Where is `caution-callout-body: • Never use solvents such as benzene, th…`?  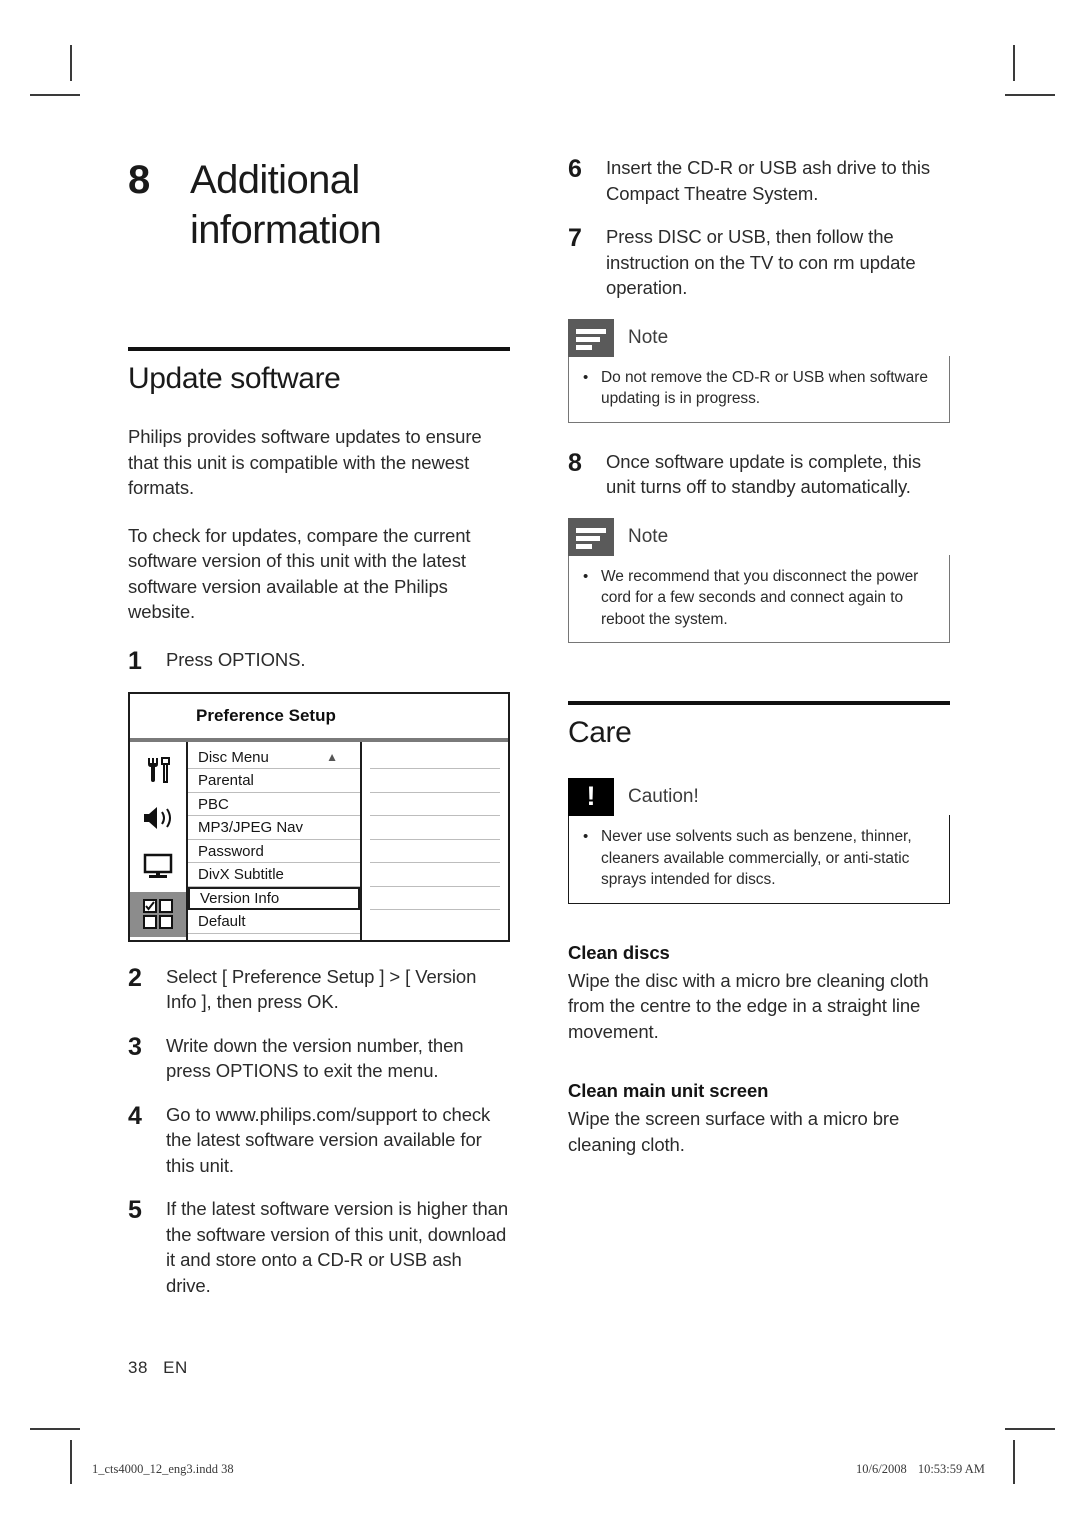
caution-callout-body: • Never use solvents such as benzene, th… is located at coordinates (759, 859).